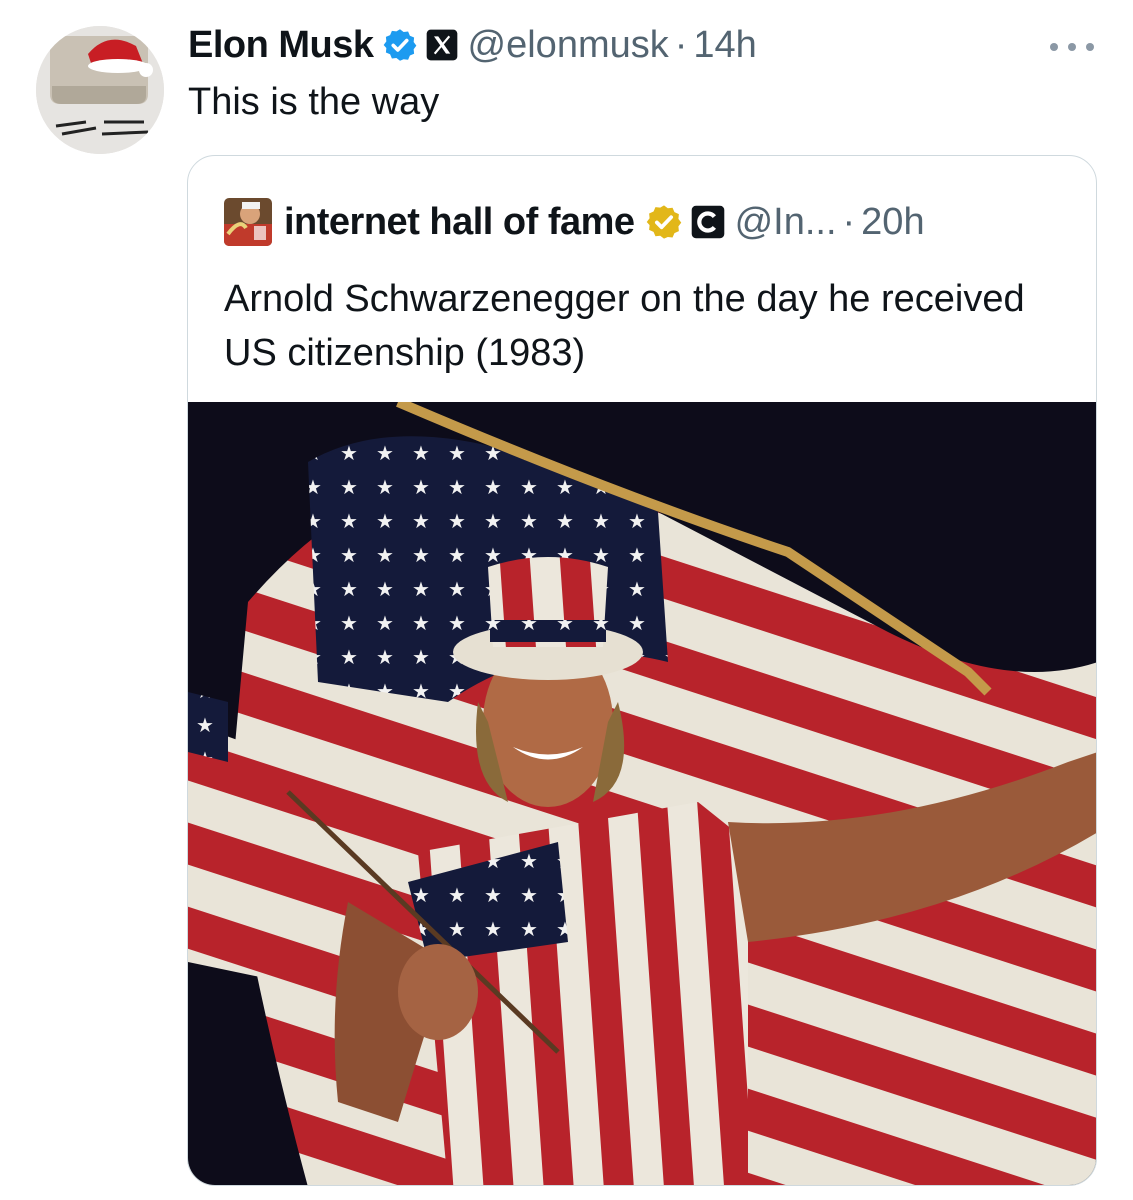 The image size is (1133, 1200). I want to click on x-logo-icon, so click(442, 45).